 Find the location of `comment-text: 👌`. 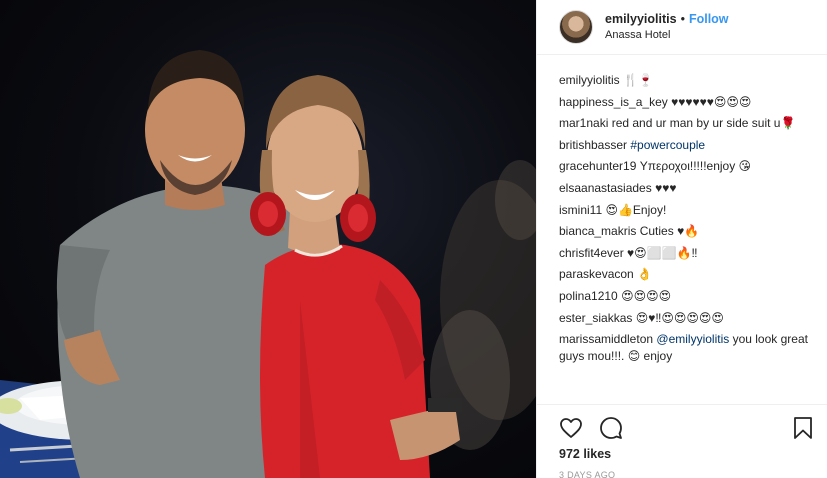

comment-text: 👌 is located at coordinates (645, 274).